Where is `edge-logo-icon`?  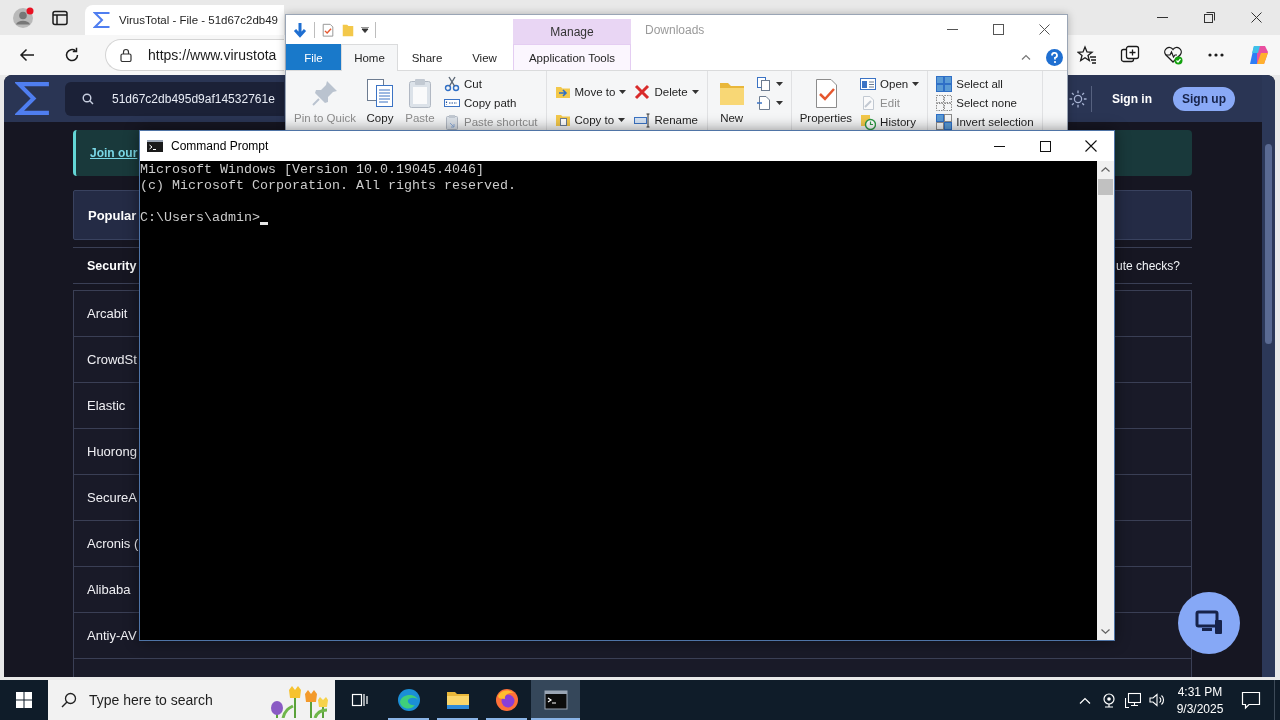 edge-logo-icon is located at coordinates (408, 700).